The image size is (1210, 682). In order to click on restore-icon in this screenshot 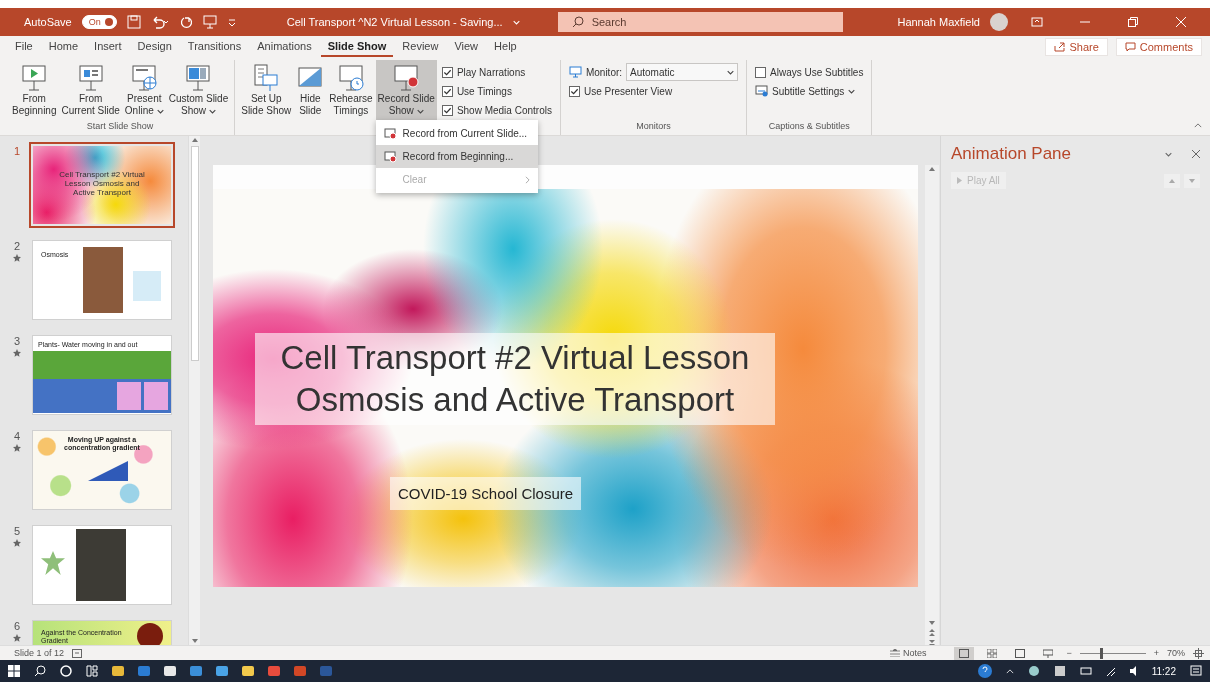, I will do `click(1133, 22)`.